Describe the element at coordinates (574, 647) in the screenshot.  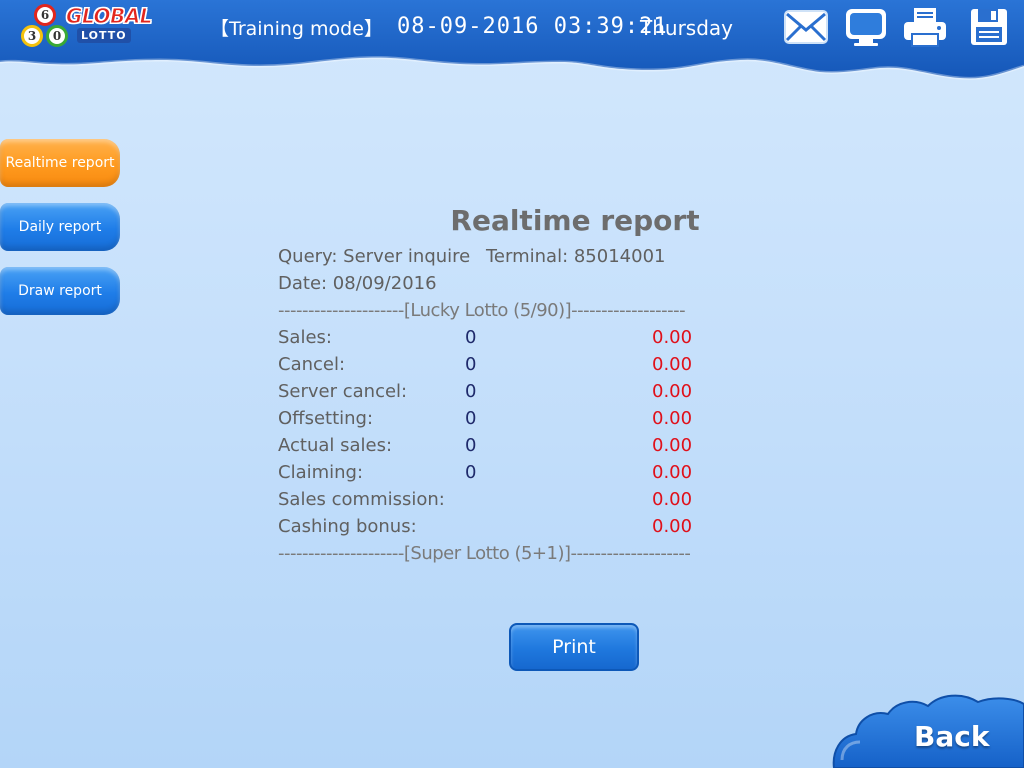
I see `print-button: Print` at that location.